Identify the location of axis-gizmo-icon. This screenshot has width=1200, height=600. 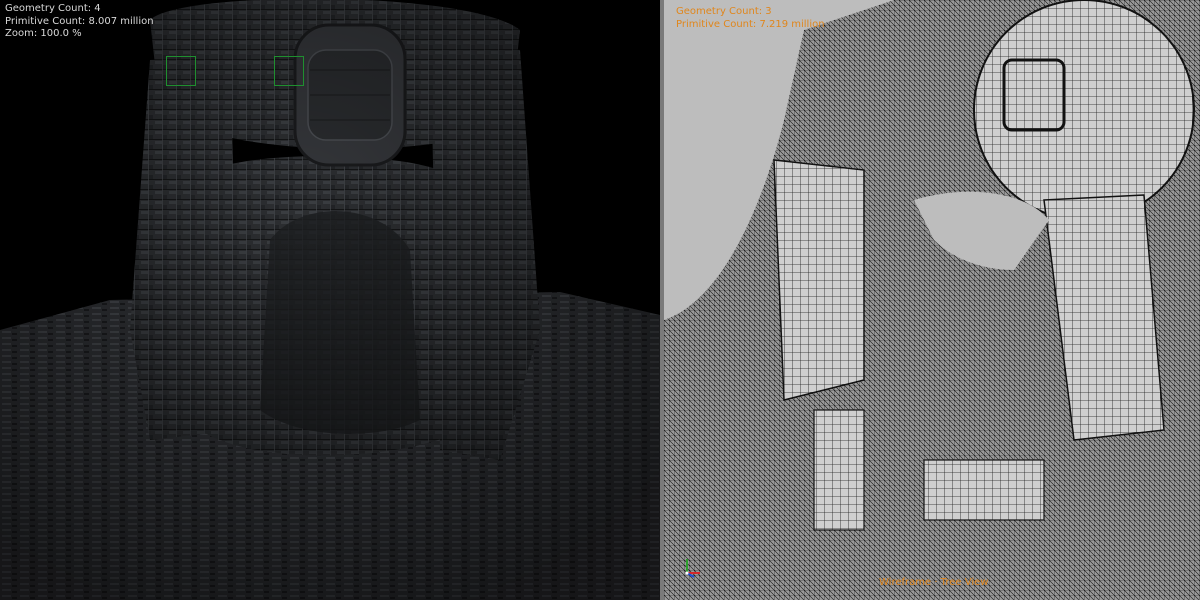
(692, 567).